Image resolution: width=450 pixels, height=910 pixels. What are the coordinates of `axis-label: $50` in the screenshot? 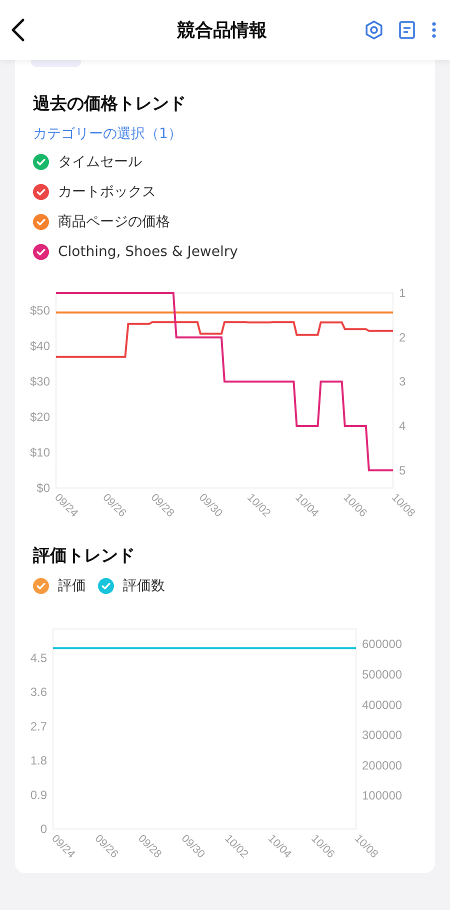 It's located at (40, 311).